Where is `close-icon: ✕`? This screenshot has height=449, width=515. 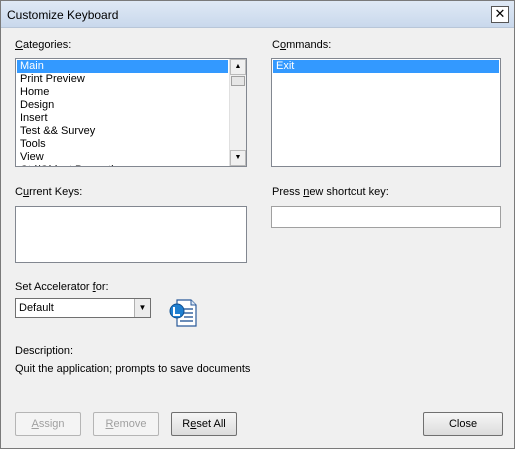 close-icon: ✕ is located at coordinates (500, 14).